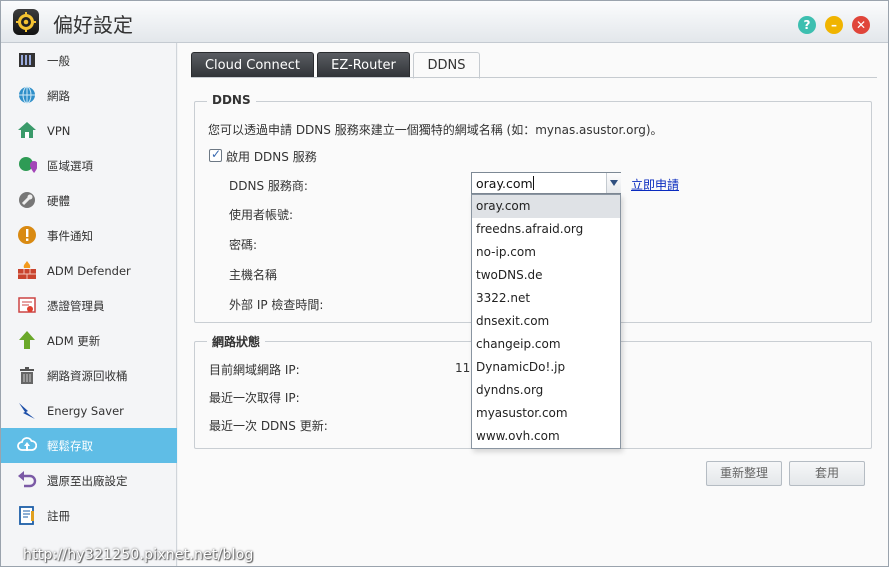 The width and height of the screenshot is (889, 567). I want to click on provider-option: myasustor.com, so click(546, 413).